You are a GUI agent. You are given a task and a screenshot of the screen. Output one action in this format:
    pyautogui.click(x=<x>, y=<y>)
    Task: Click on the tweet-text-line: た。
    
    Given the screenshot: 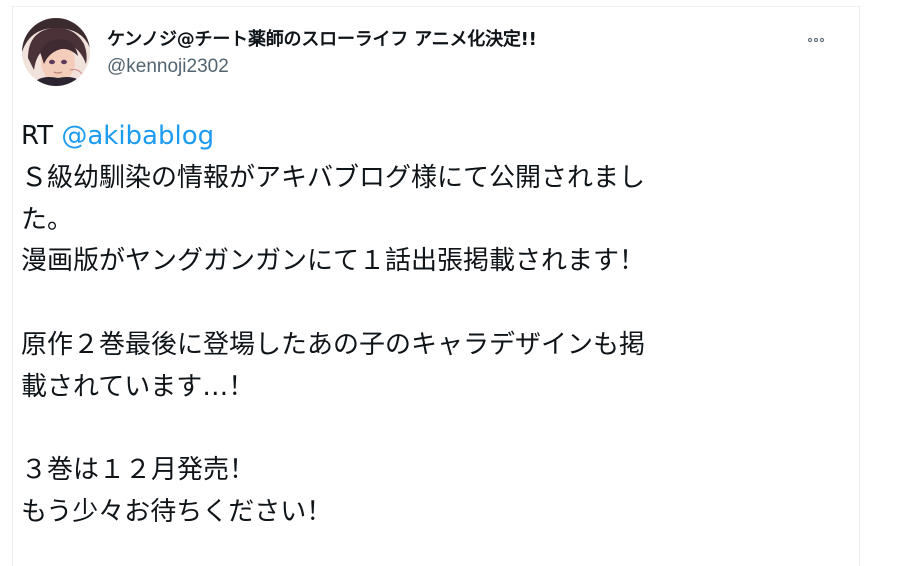 What is the action you would take?
    pyautogui.click(x=47, y=219)
    